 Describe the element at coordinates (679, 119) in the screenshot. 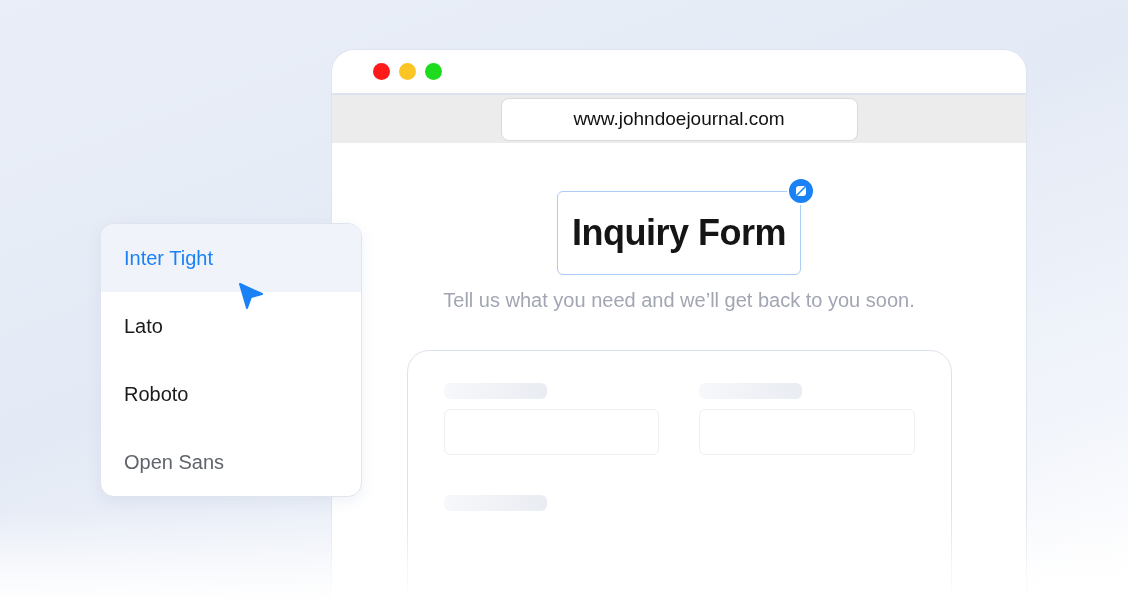

I see `url-field: www.johndoejournal.com` at that location.